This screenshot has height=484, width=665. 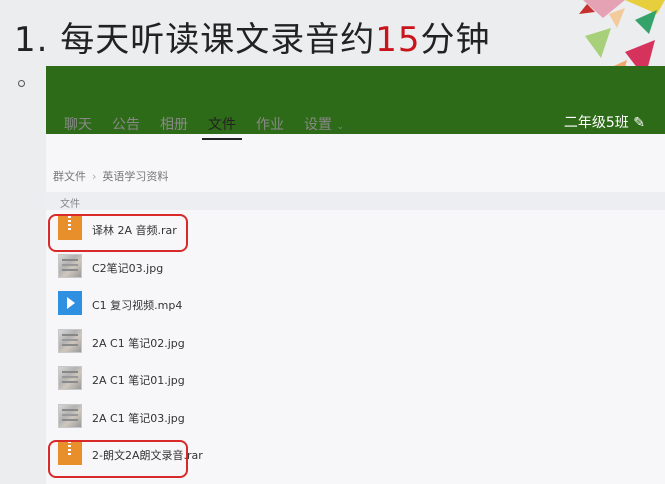 I want to click on file-name: 2A C1 笔记02.jpg, so click(x=138, y=343).